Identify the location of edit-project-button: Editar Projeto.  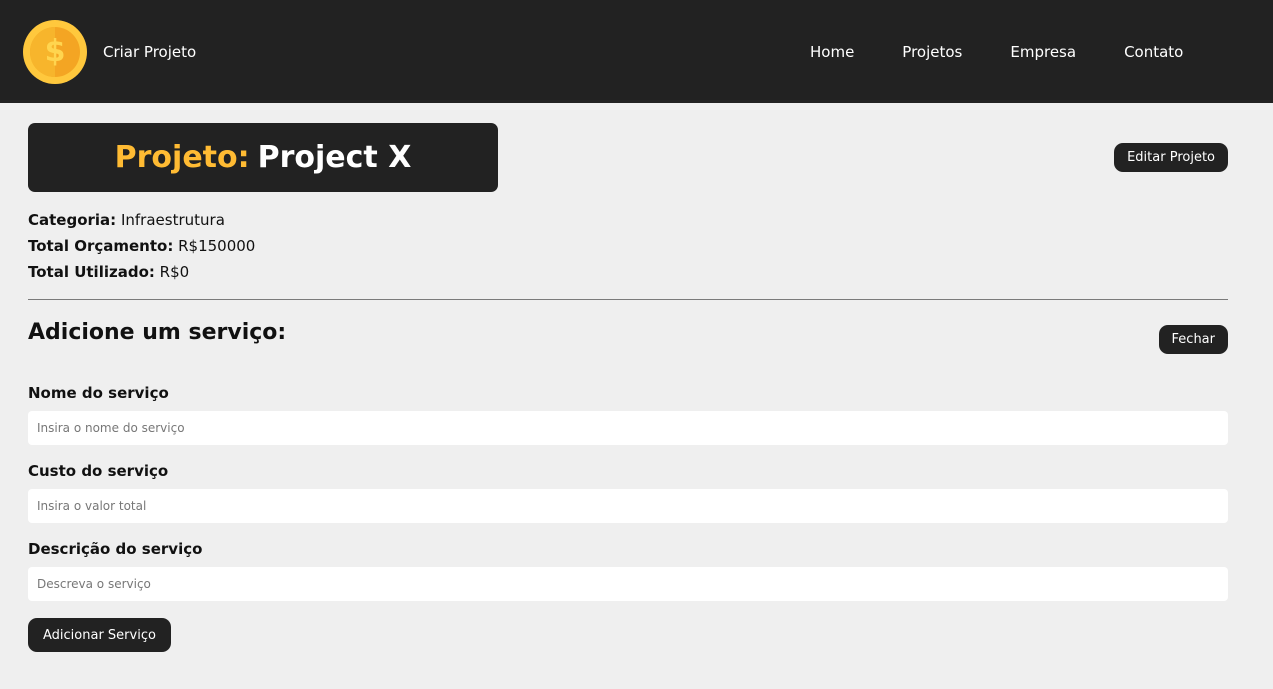
(1171, 157).